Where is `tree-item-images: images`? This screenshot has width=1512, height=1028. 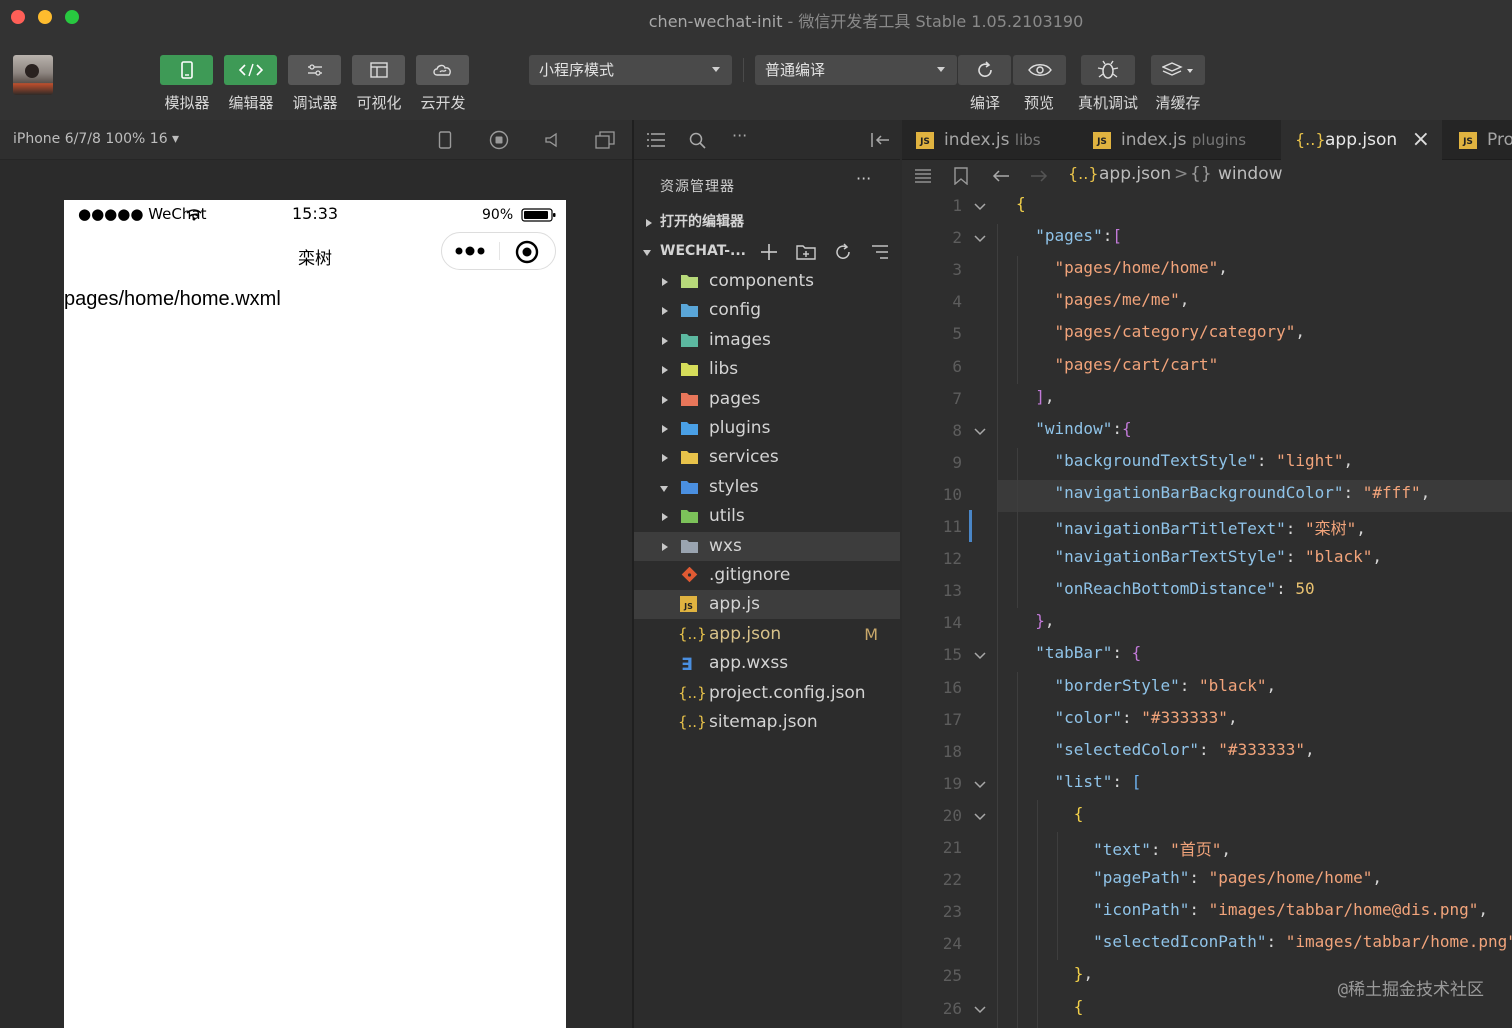
tree-item-images: images is located at coordinates (767, 340).